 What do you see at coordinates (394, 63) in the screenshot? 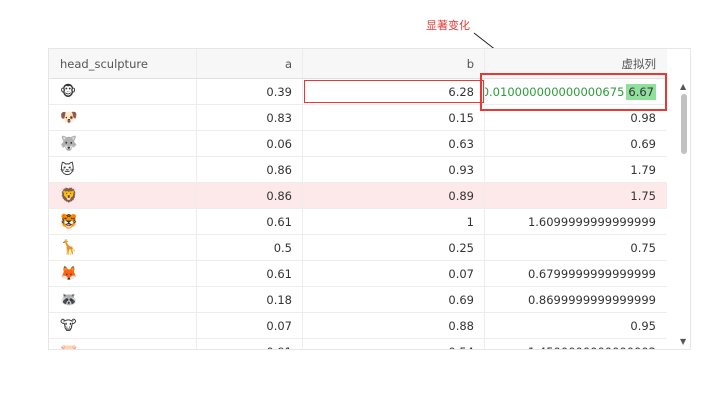
I see `column-header-b: b` at bounding box center [394, 63].